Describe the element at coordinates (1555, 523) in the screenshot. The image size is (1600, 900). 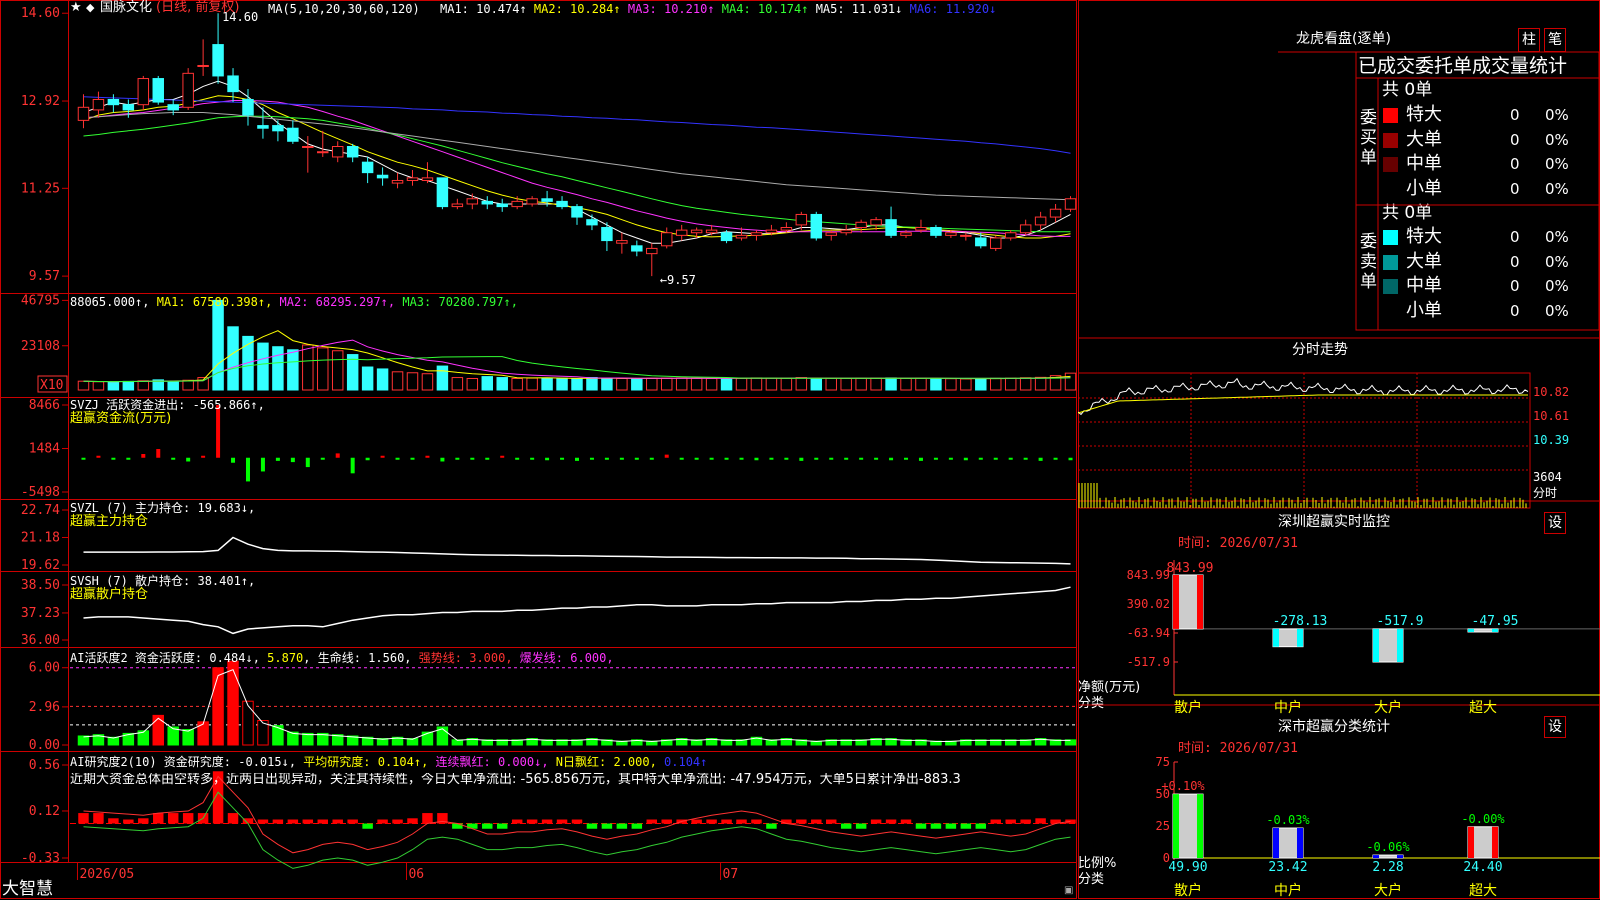
I see `monitor-settings-button: 设` at that location.